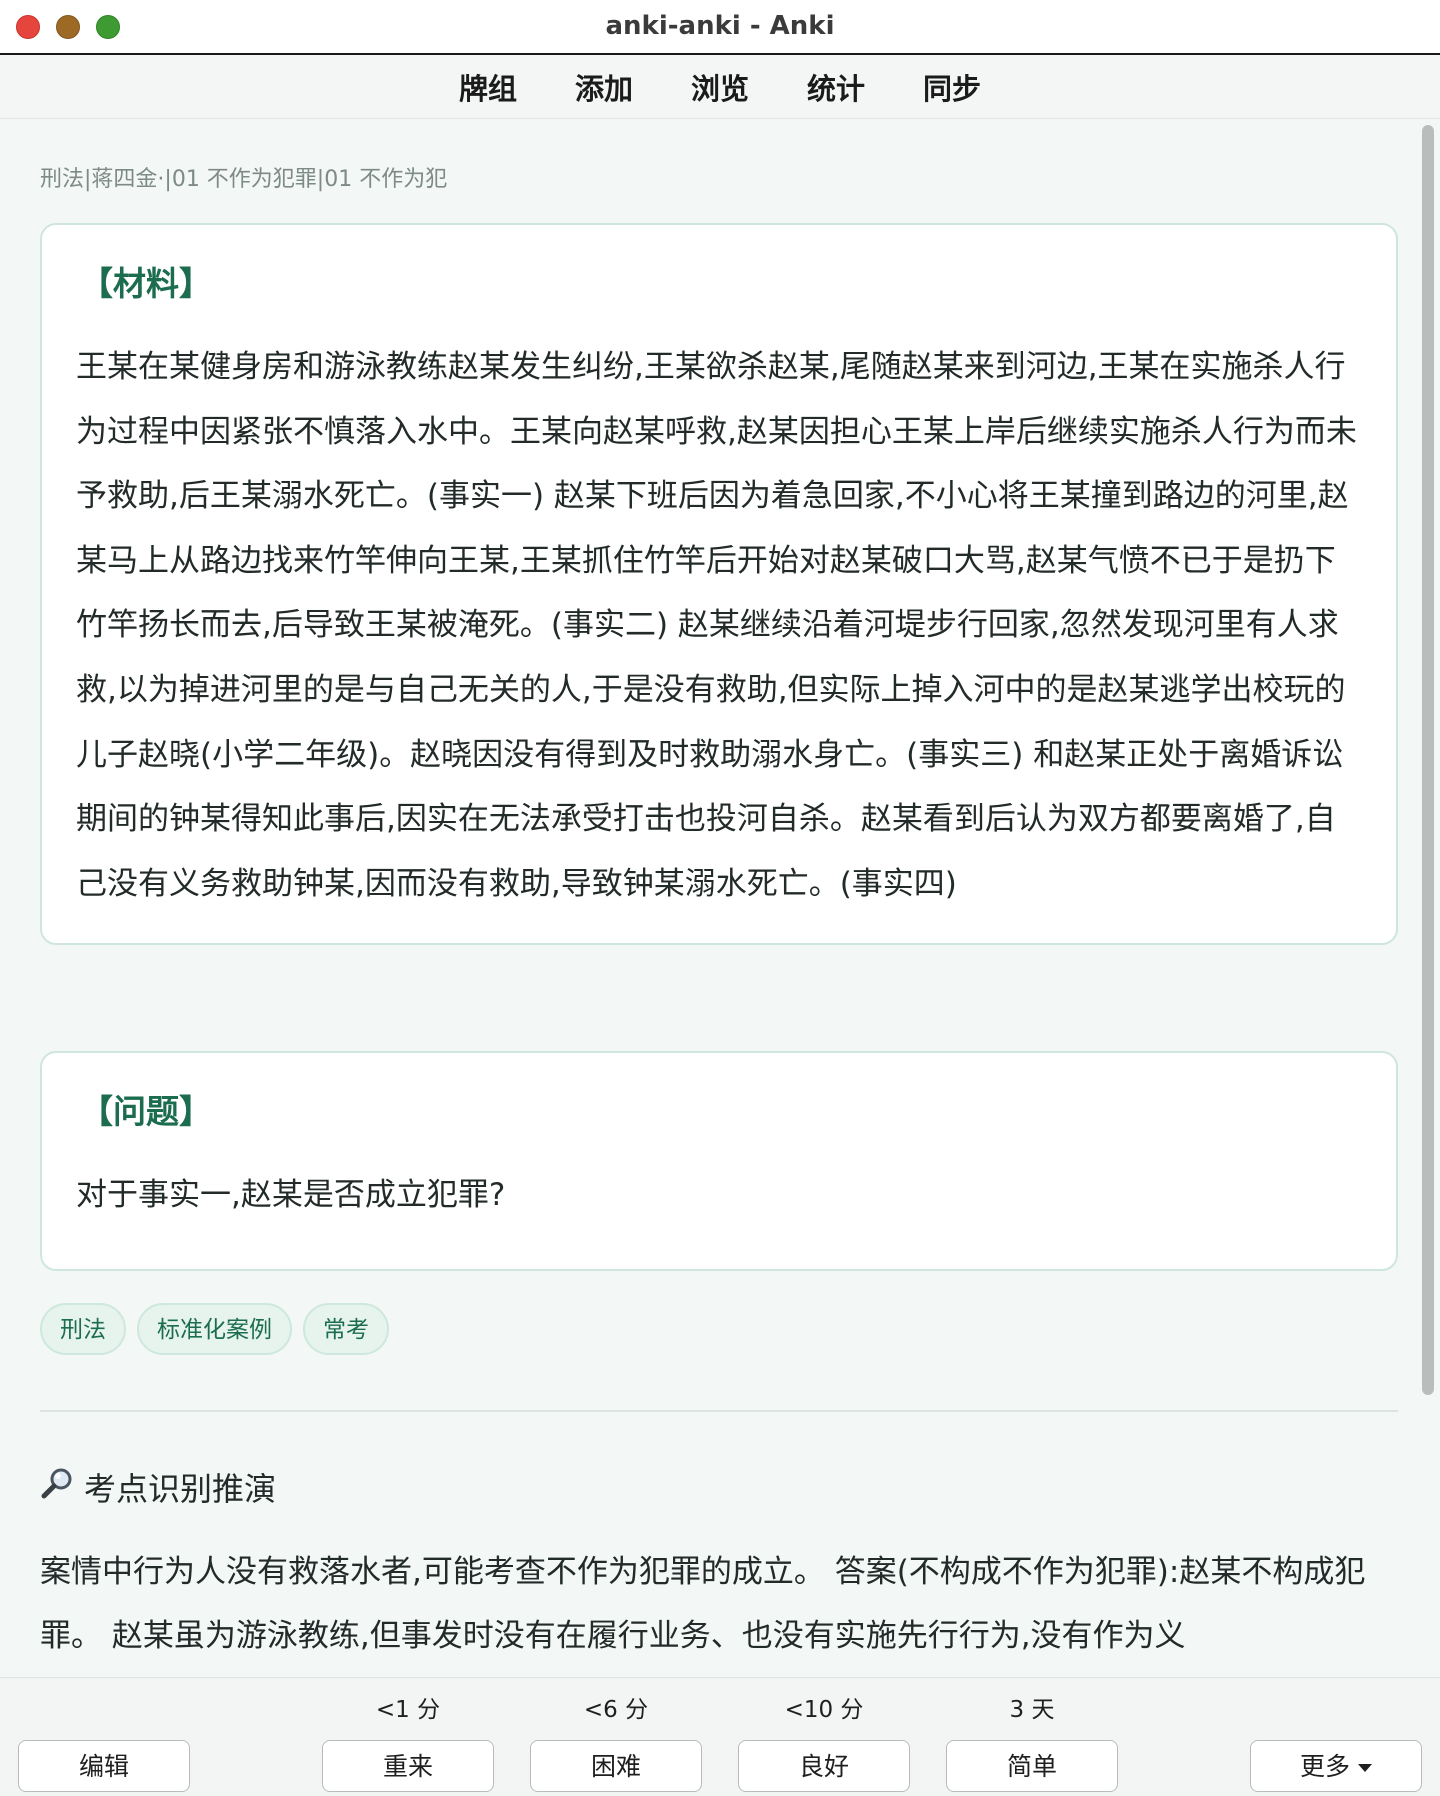  I want to click on question-text: 对于事实一,赵某是否成立犯罪?, so click(291, 1195).